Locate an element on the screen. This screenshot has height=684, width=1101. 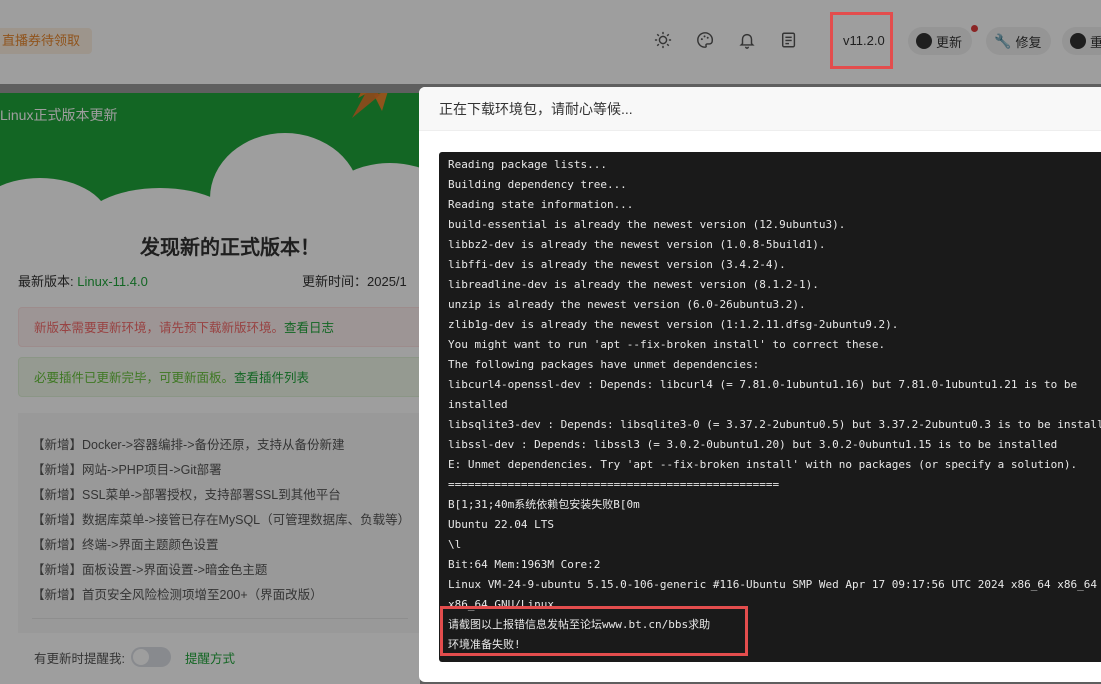
terminal-line: Bit:64 Mem:1963M Core:2 is located at coordinates (524, 564).